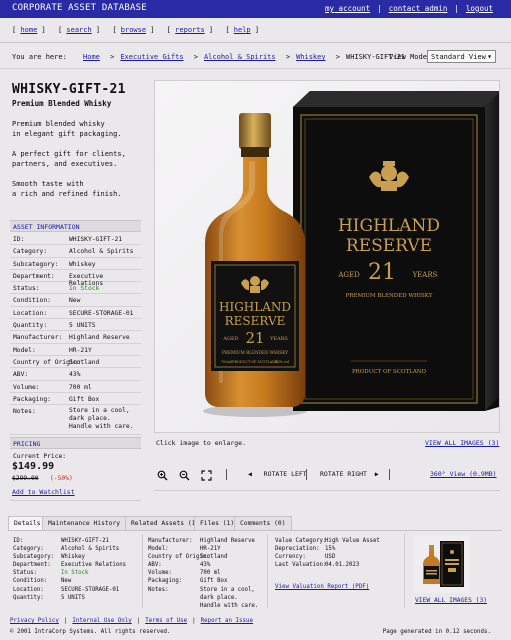 This screenshot has height=640, width=511. I want to click on logout-link: logout, so click(479, 8).